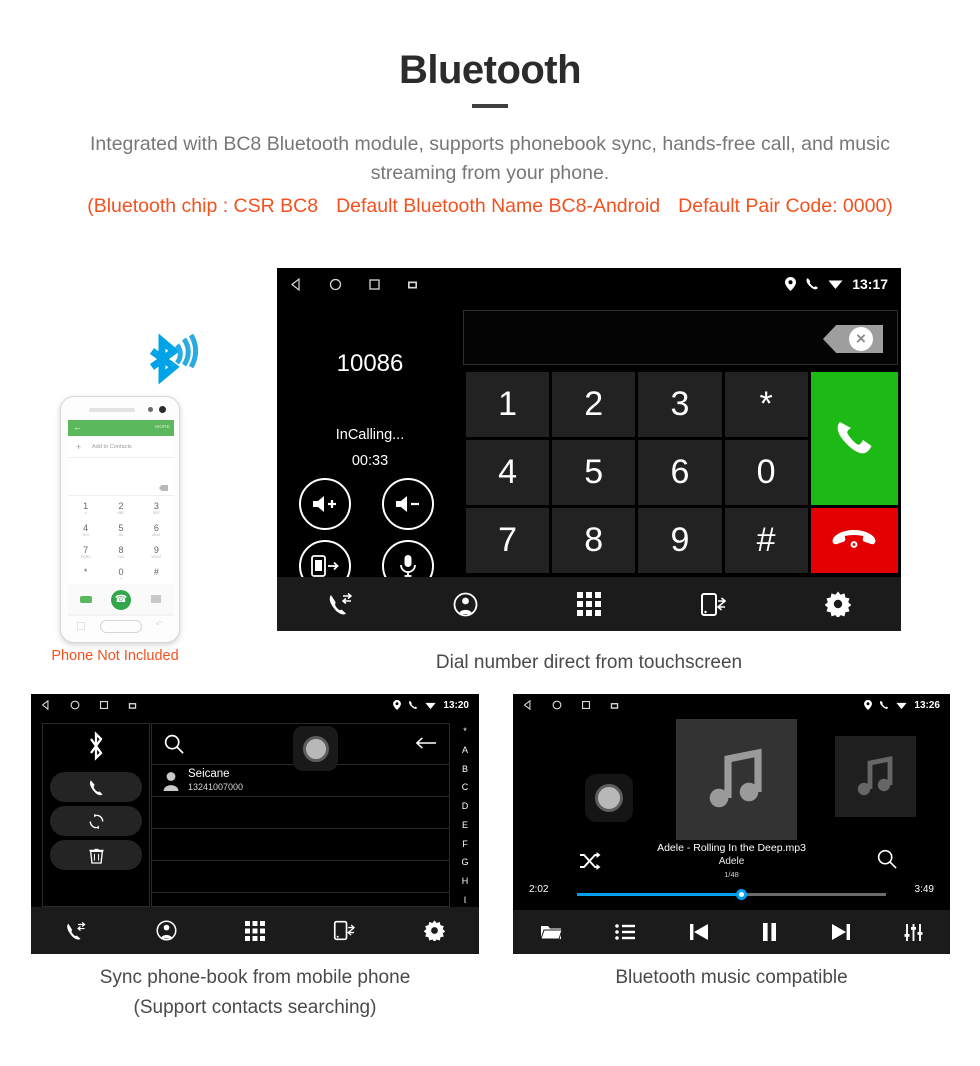 The width and height of the screenshot is (980, 1066). I want to click on in-call-controls, so click(374, 535).